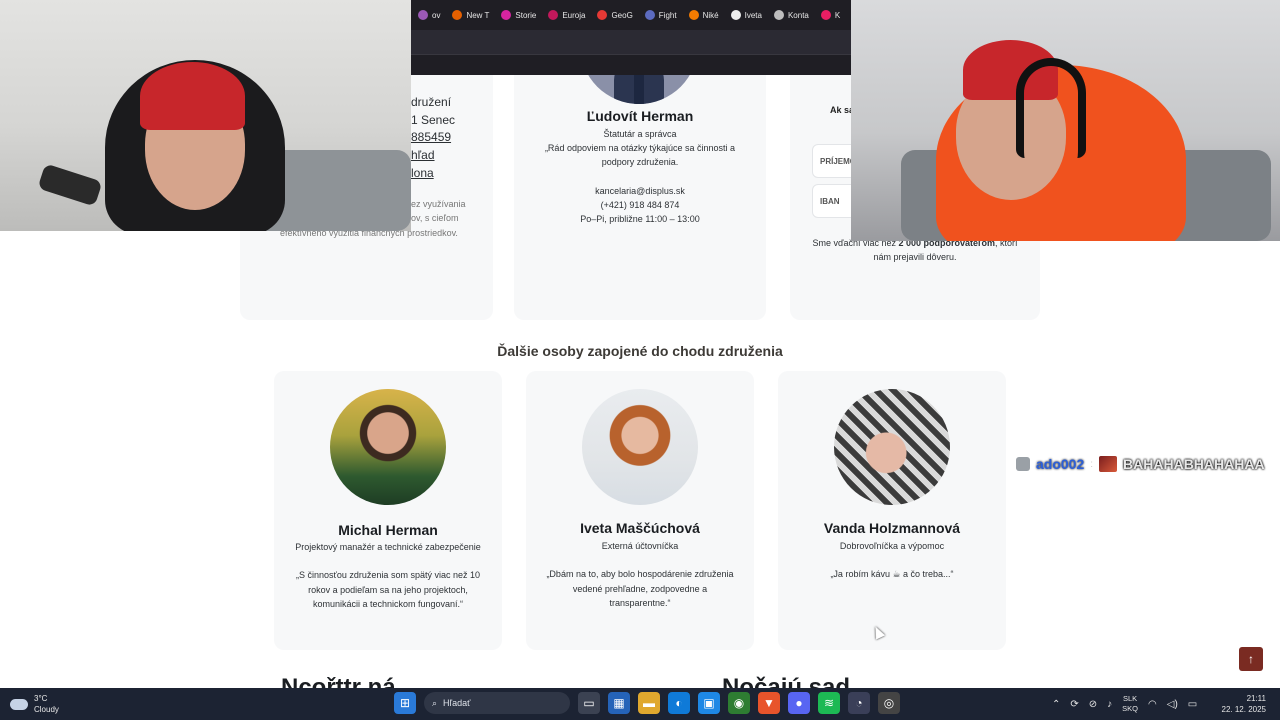  Describe the element at coordinates (889, 703) in the screenshot. I see `obs-icon: ◎` at that location.